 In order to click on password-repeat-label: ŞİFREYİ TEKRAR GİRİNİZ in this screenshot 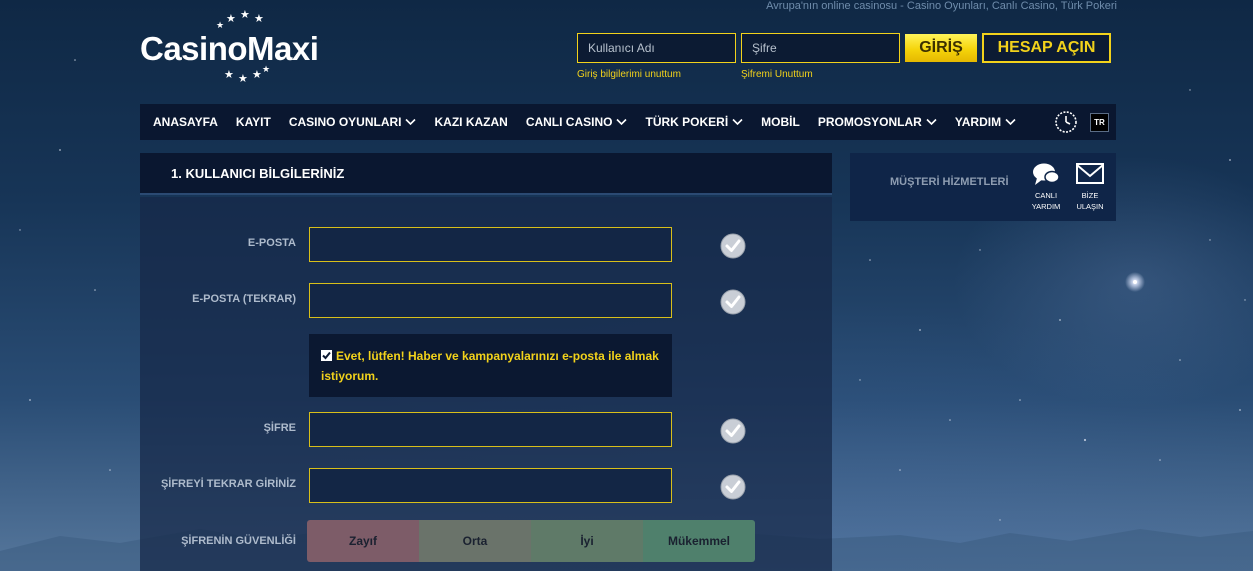, I will do `click(228, 484)`.